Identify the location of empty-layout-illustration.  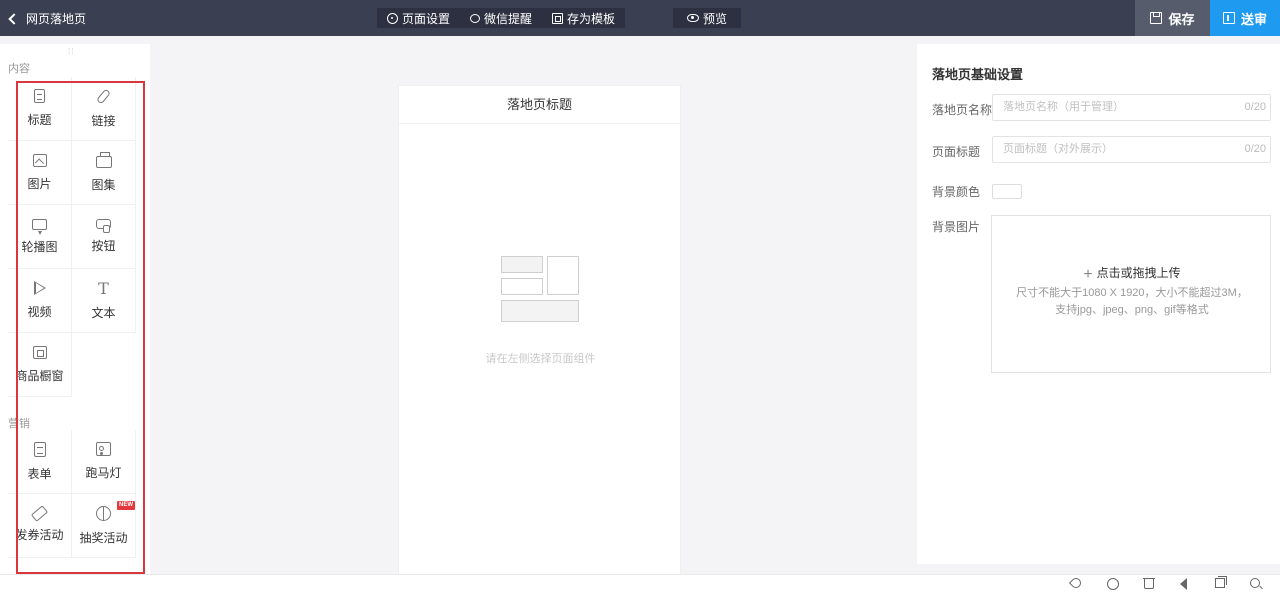
(540, 290).